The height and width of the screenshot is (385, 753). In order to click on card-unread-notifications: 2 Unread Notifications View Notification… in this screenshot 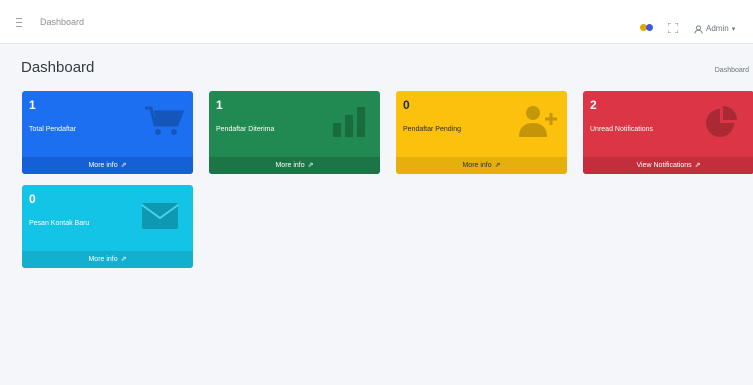, I will do `click(668, 132)`.